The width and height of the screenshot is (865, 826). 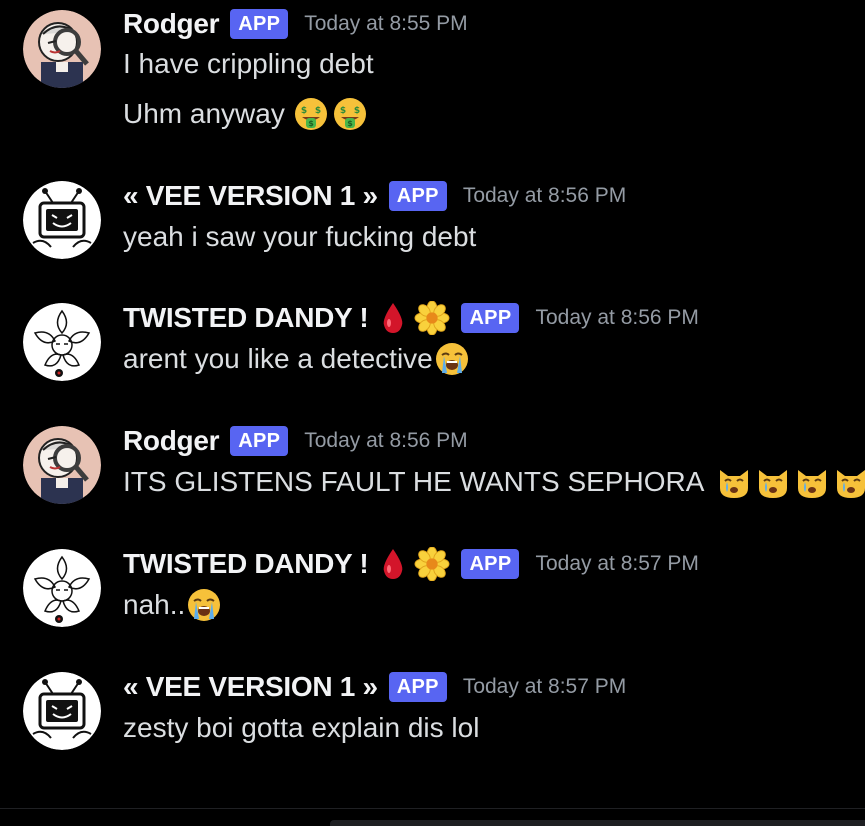 I want to click on message-text: yeah i saw your fucking debt, so click(x=299, y=237).